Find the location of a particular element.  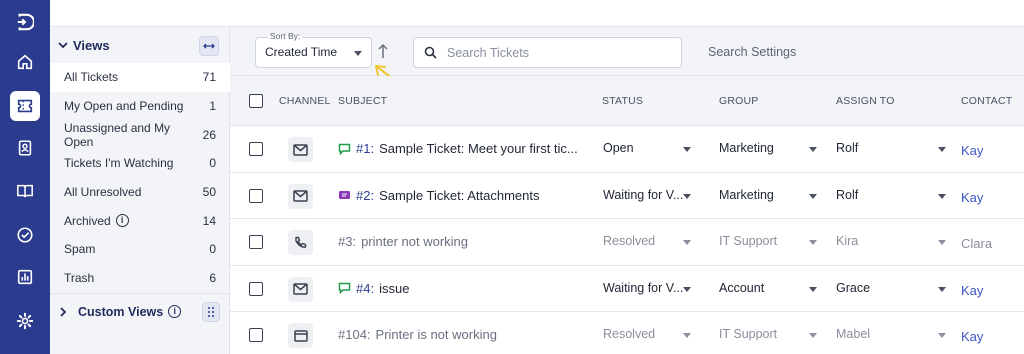

search-tickets-input is located at coordinates (557, 52).